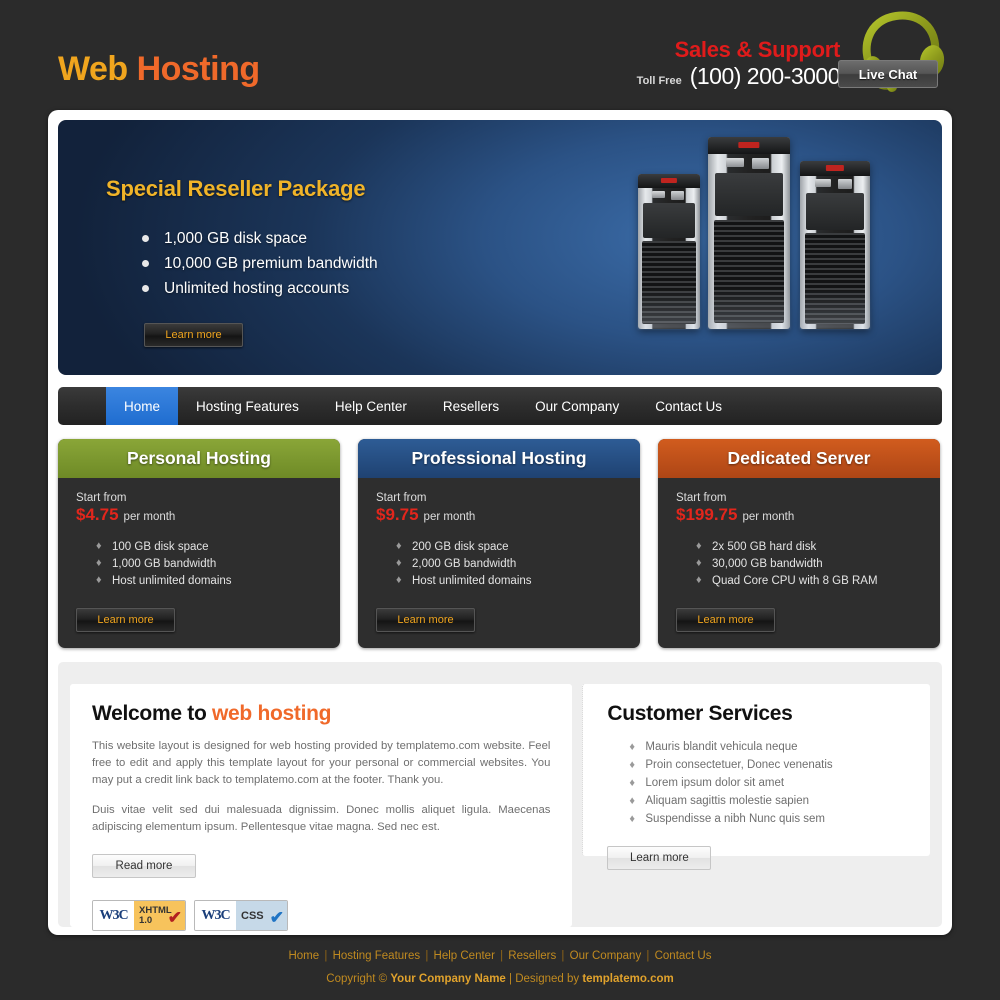  I want to click on welcome-heading: Welcome to web hosting, so click(321, 714).